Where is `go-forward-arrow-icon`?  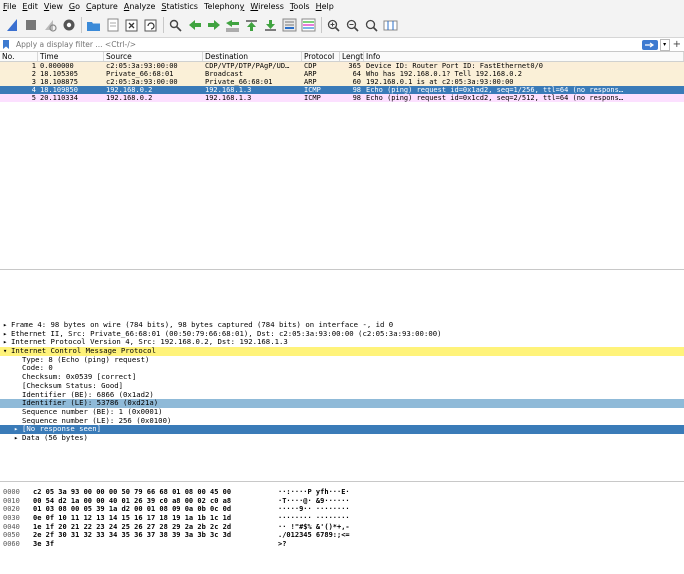 go-forward-arrow-icon is located at coordinates (213, 25).